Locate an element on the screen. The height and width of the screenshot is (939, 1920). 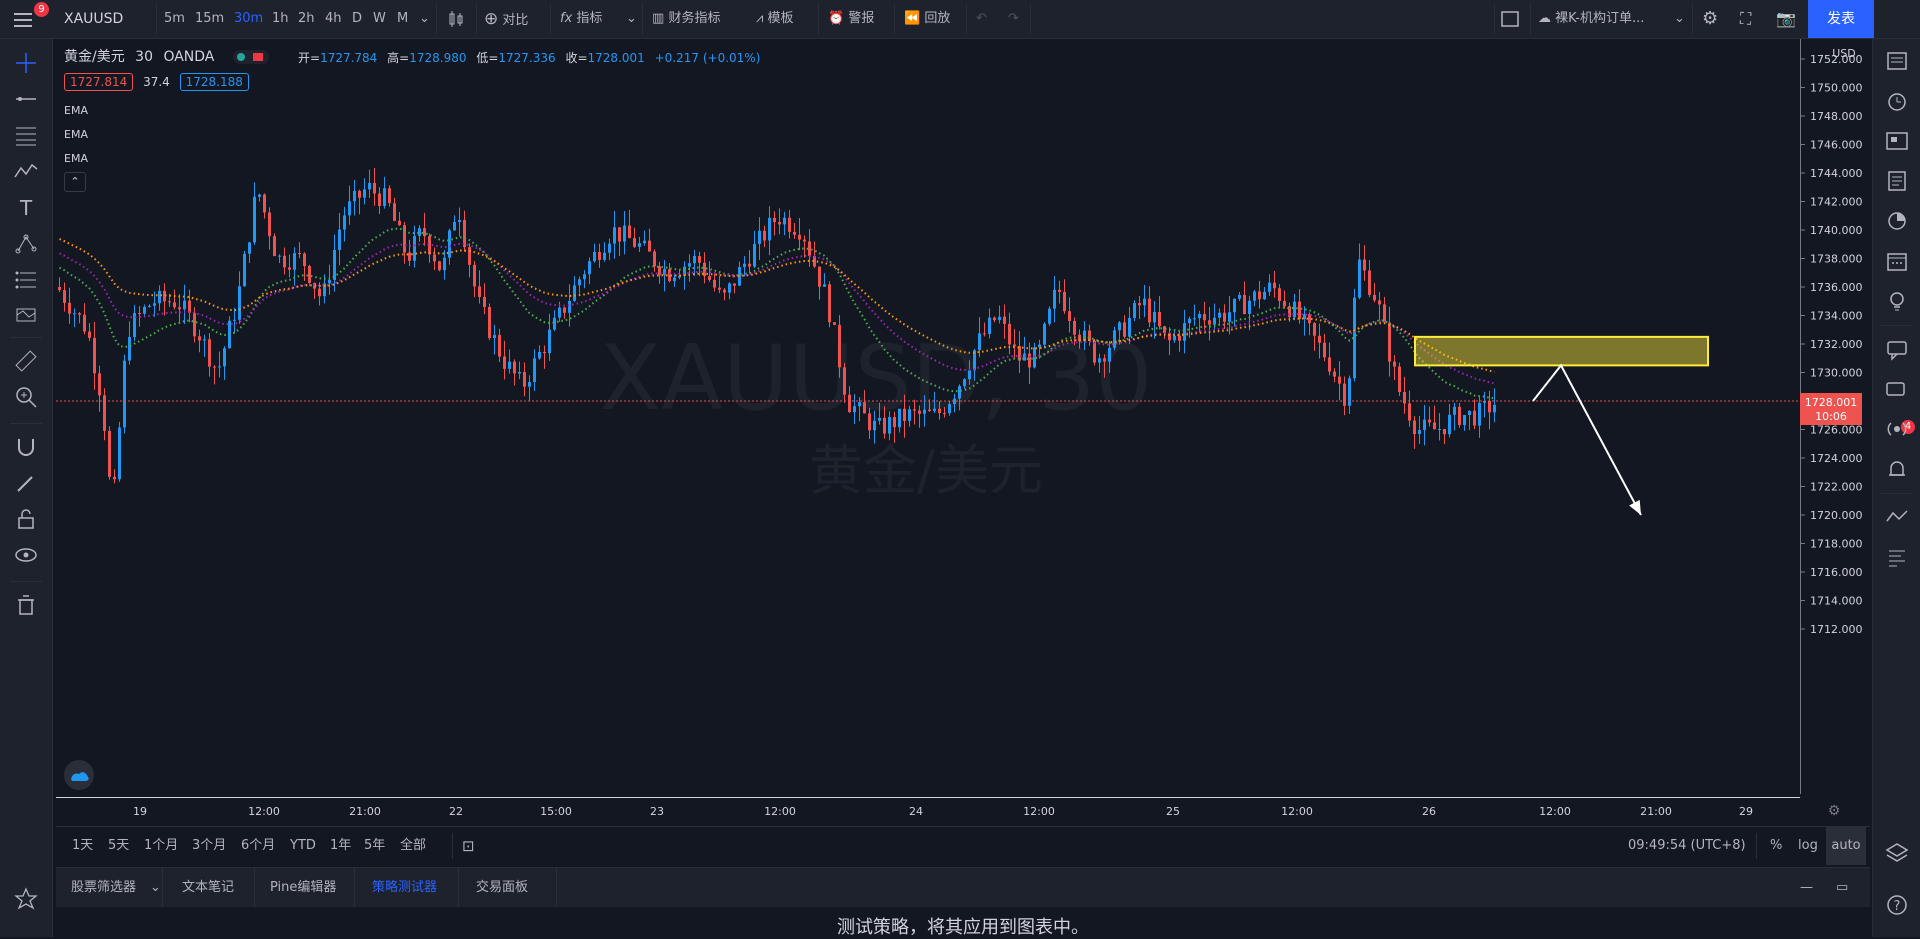
node-tool-icon is located at coordinates (26, 243).